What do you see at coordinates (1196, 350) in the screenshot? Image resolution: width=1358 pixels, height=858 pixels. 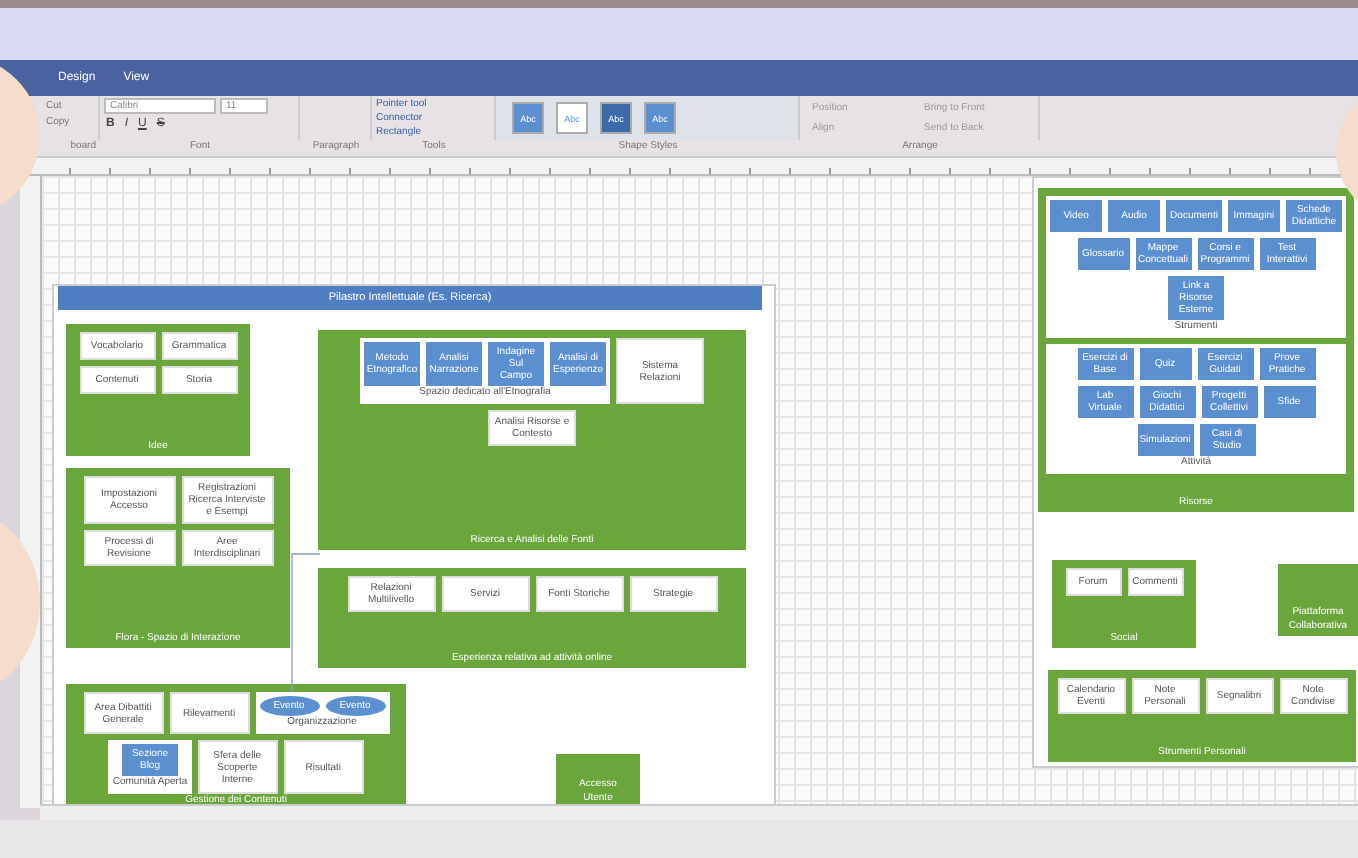 I see `diagram-container` at bounding box center [1196, 350].